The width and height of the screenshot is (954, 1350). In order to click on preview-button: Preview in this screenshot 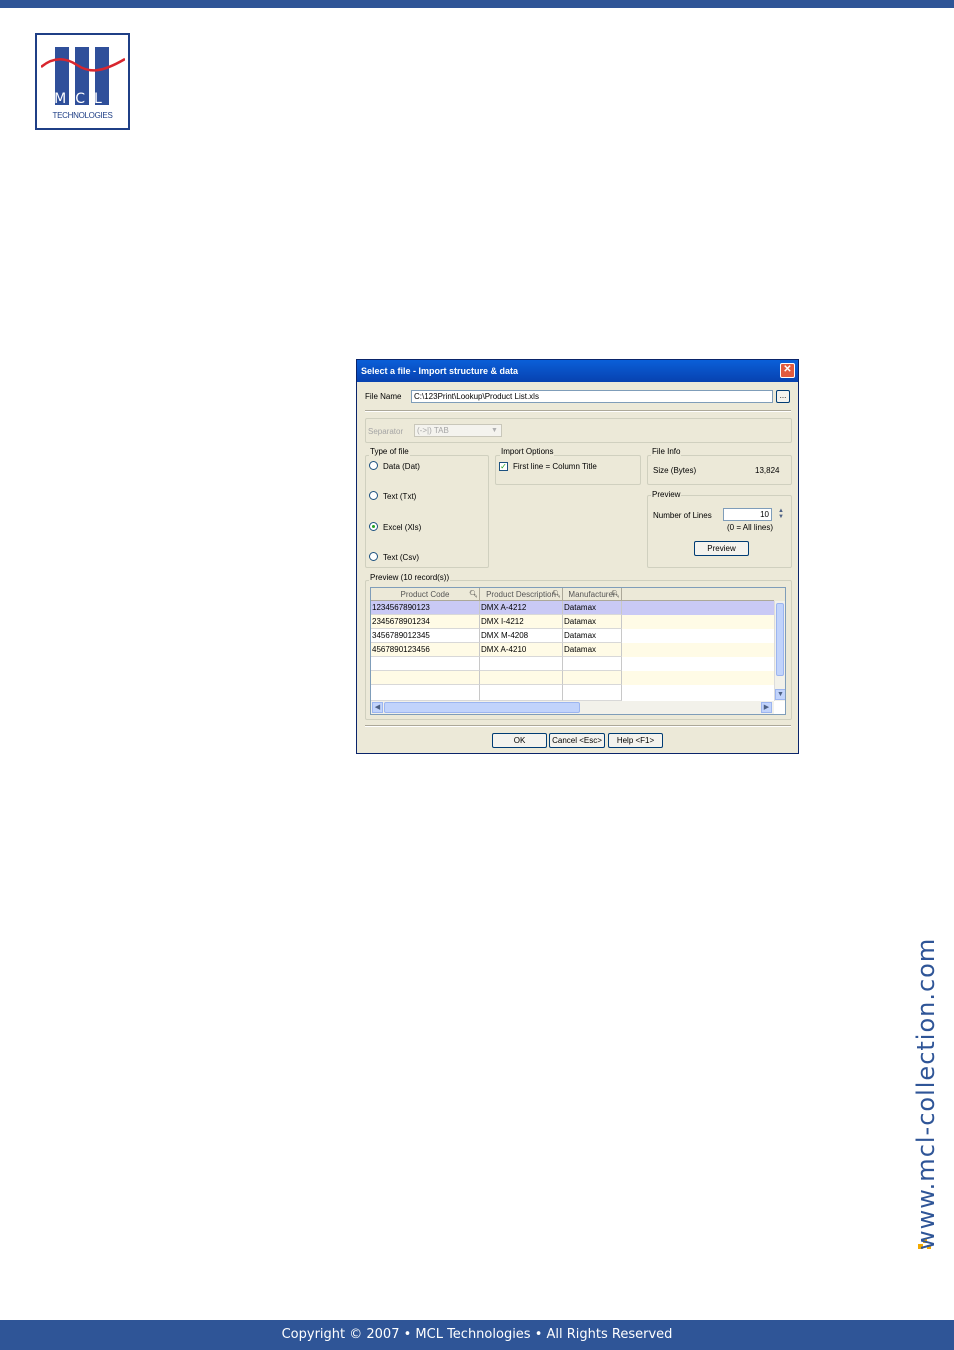, I will do `click(721, 548)`.